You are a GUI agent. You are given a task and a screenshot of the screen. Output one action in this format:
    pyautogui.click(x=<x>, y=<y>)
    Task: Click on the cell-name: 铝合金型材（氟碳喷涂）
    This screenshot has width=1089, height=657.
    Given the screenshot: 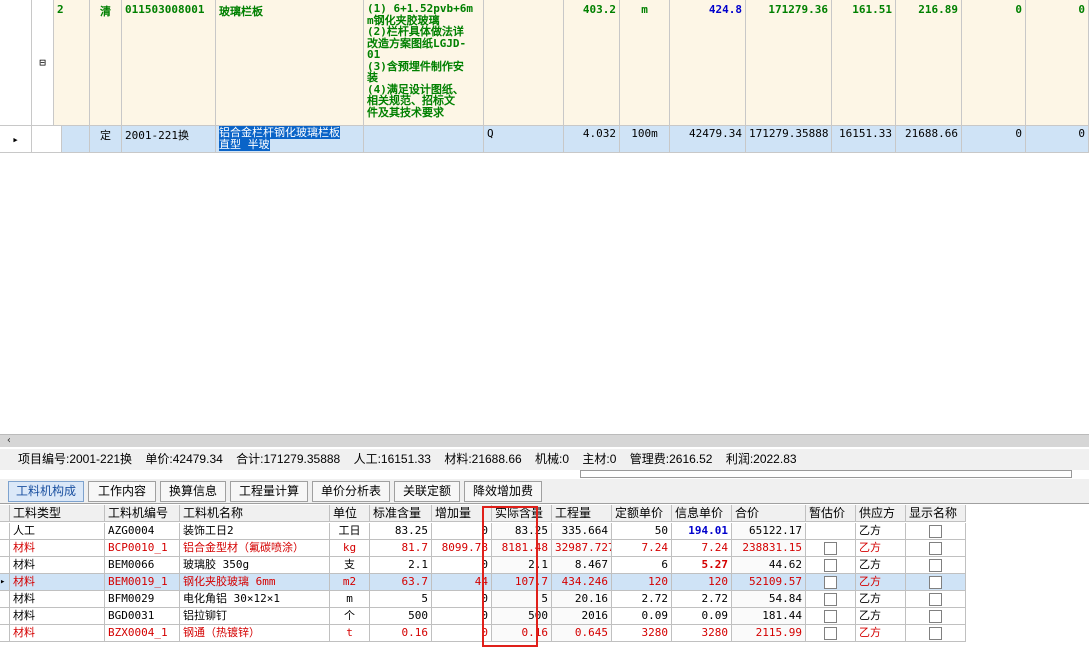 What is the action you would take?
    pyautogui.click(x=255, y=548)
    